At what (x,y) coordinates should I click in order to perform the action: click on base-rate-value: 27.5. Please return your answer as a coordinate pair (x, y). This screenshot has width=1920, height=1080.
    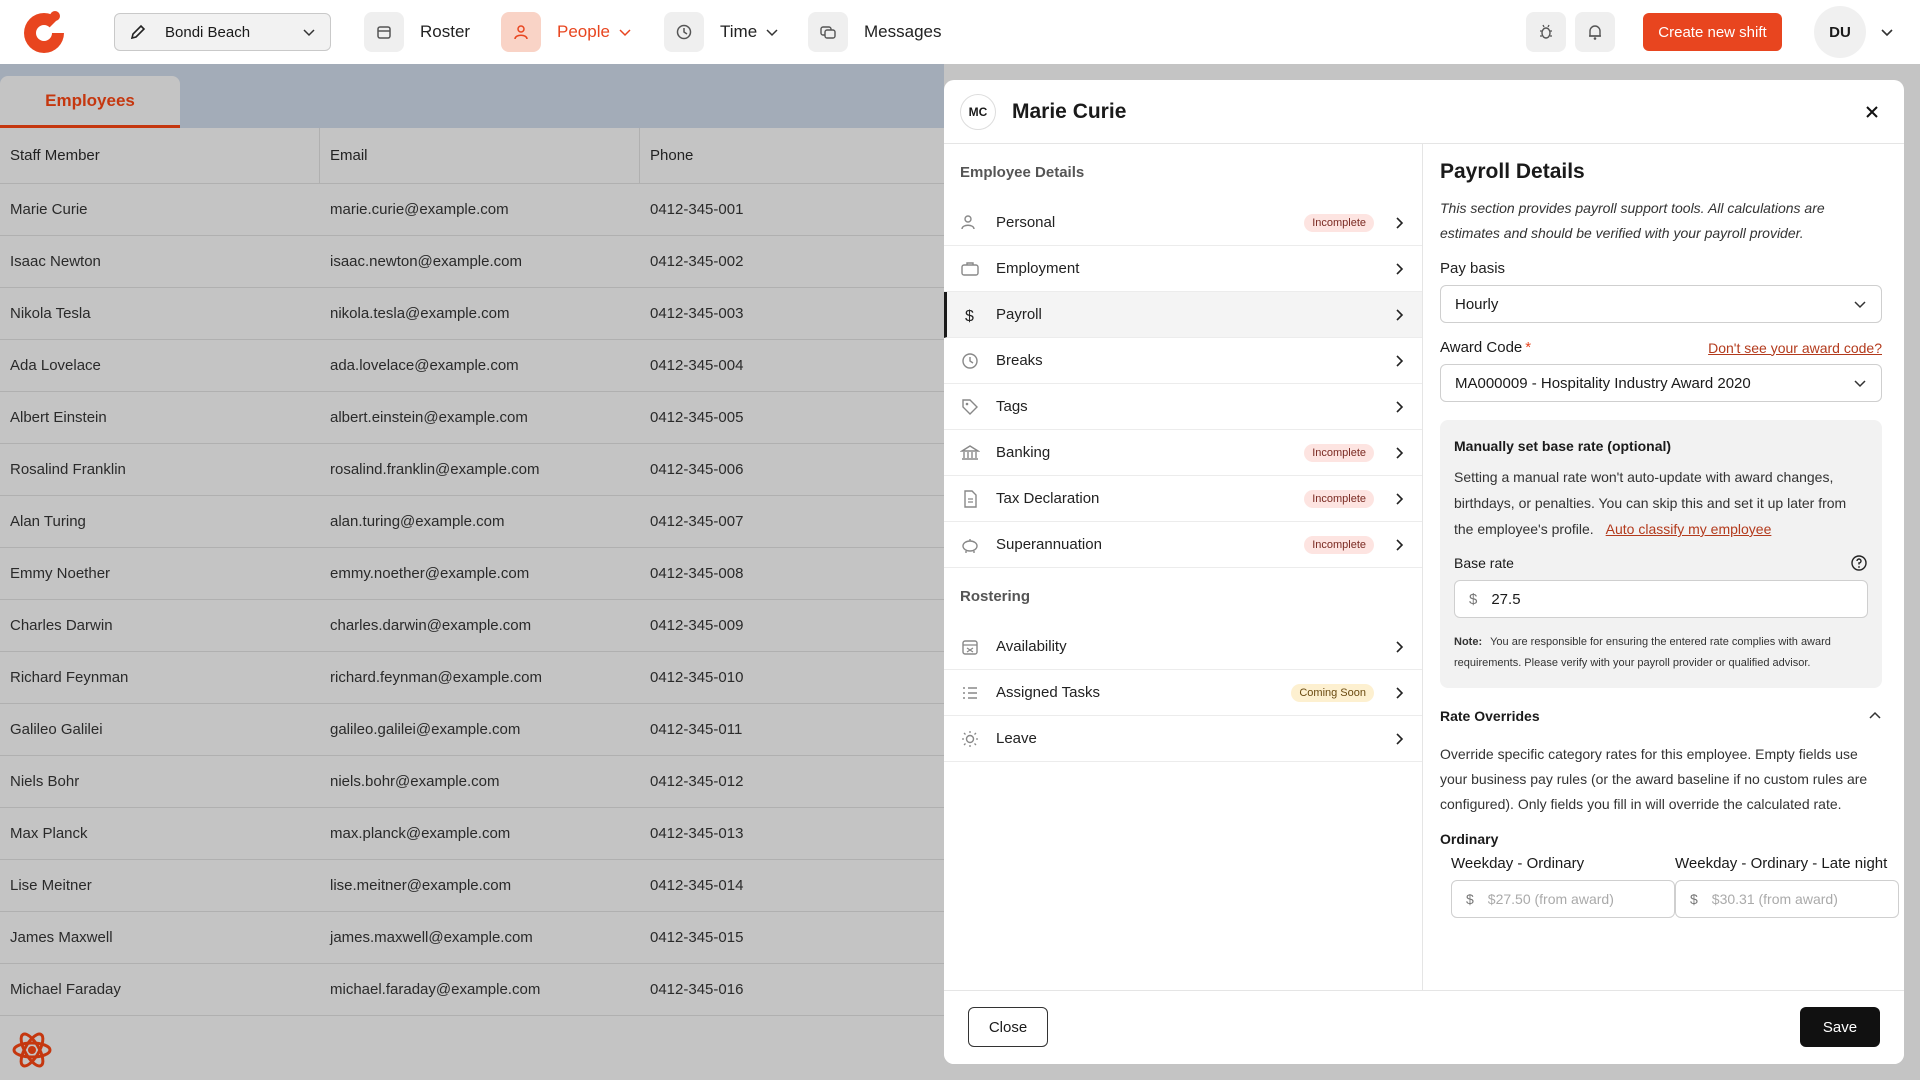
    Looking at the image, I should click on (1506, 599).